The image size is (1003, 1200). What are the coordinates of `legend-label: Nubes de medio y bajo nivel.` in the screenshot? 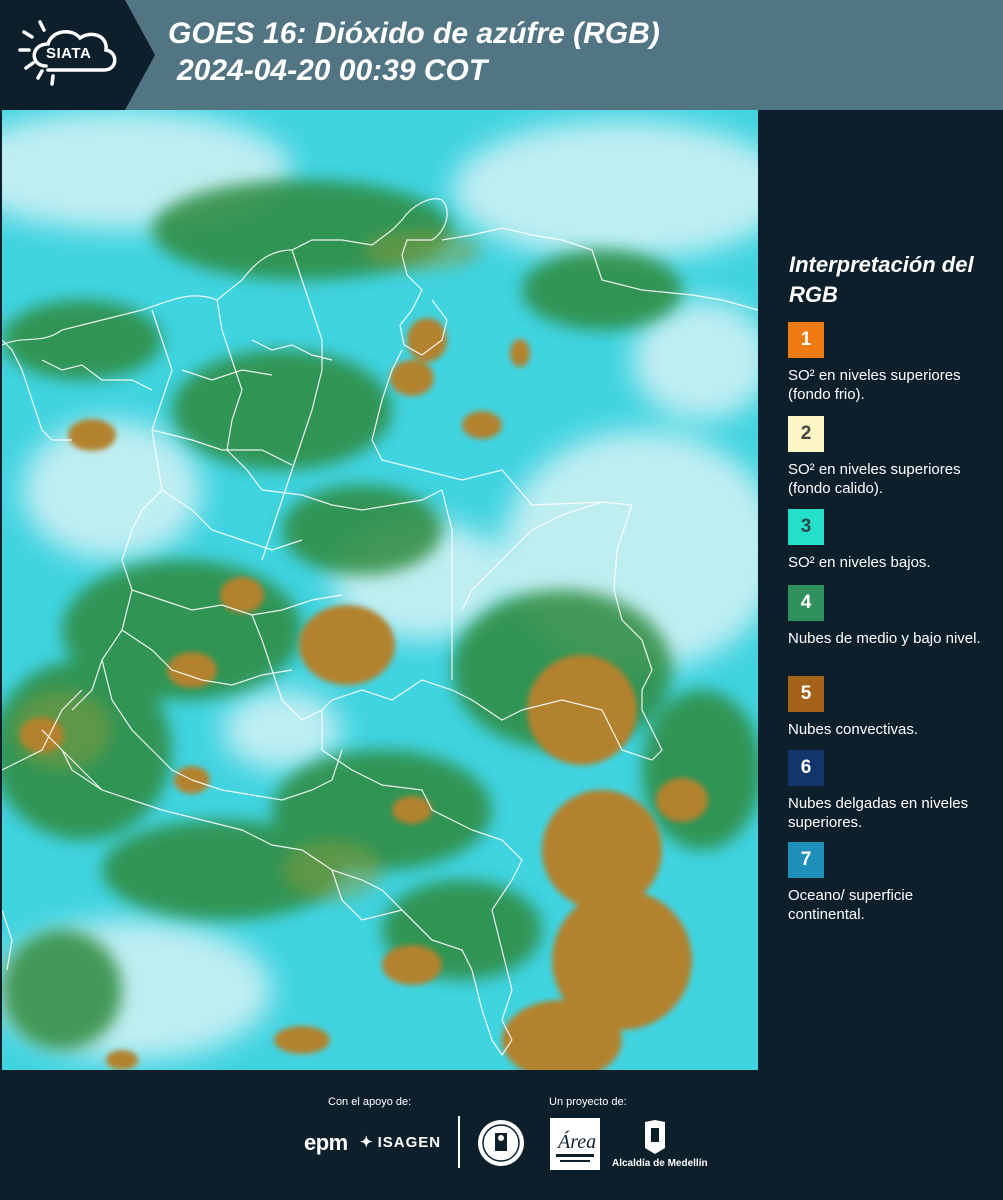 It's located at (884, 638).